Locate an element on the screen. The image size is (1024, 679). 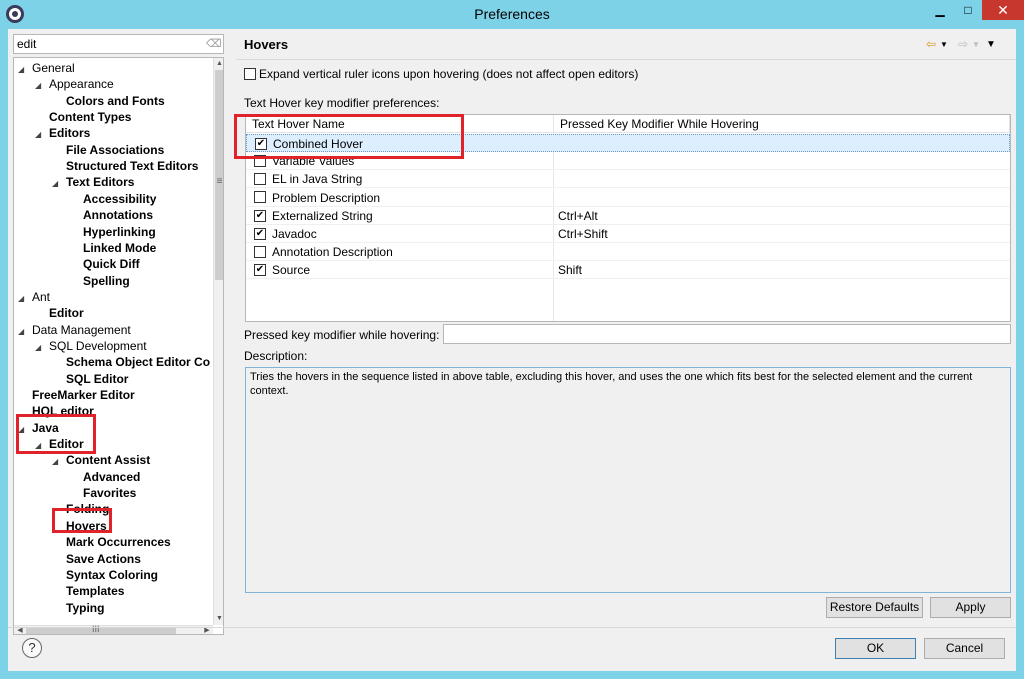
tree-item: Syntax Coloring is located at coordinates (105, 575).